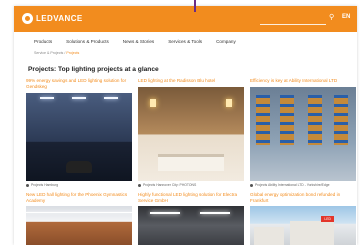 This screenshot has width=362, height=245. I want to click on breadcrumb: Service & Projects / Projects, so click(56, 53).